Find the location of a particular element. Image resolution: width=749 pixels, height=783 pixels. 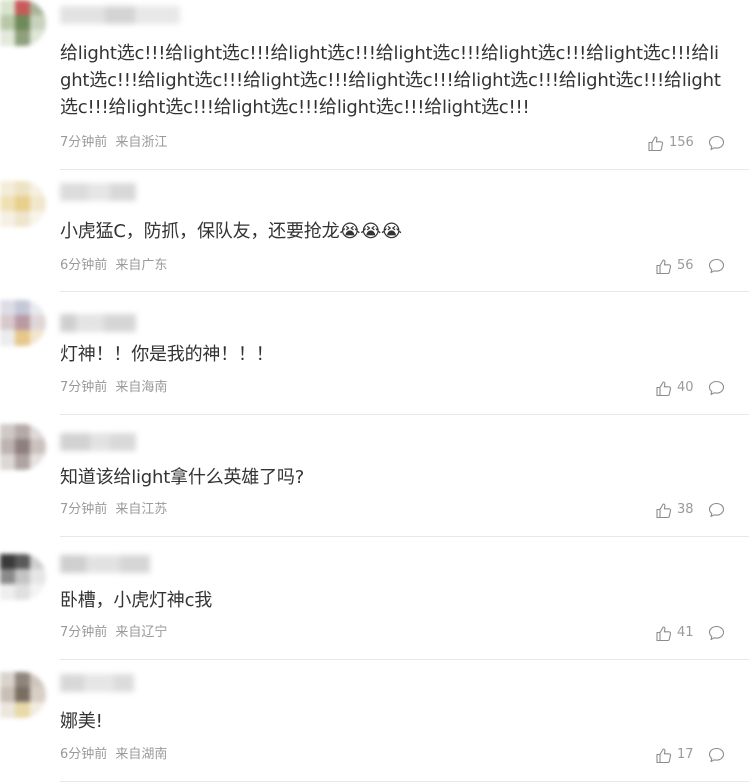

comment-meta: 7分钟前 来自浙江 is located at coordinates (113, 143).